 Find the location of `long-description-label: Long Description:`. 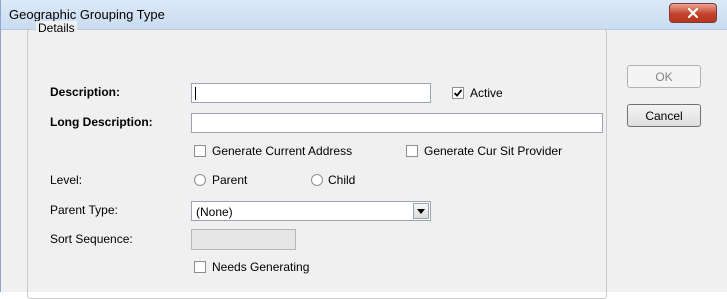

long-description-label: Long Description: is located at coordinates (101, 122).